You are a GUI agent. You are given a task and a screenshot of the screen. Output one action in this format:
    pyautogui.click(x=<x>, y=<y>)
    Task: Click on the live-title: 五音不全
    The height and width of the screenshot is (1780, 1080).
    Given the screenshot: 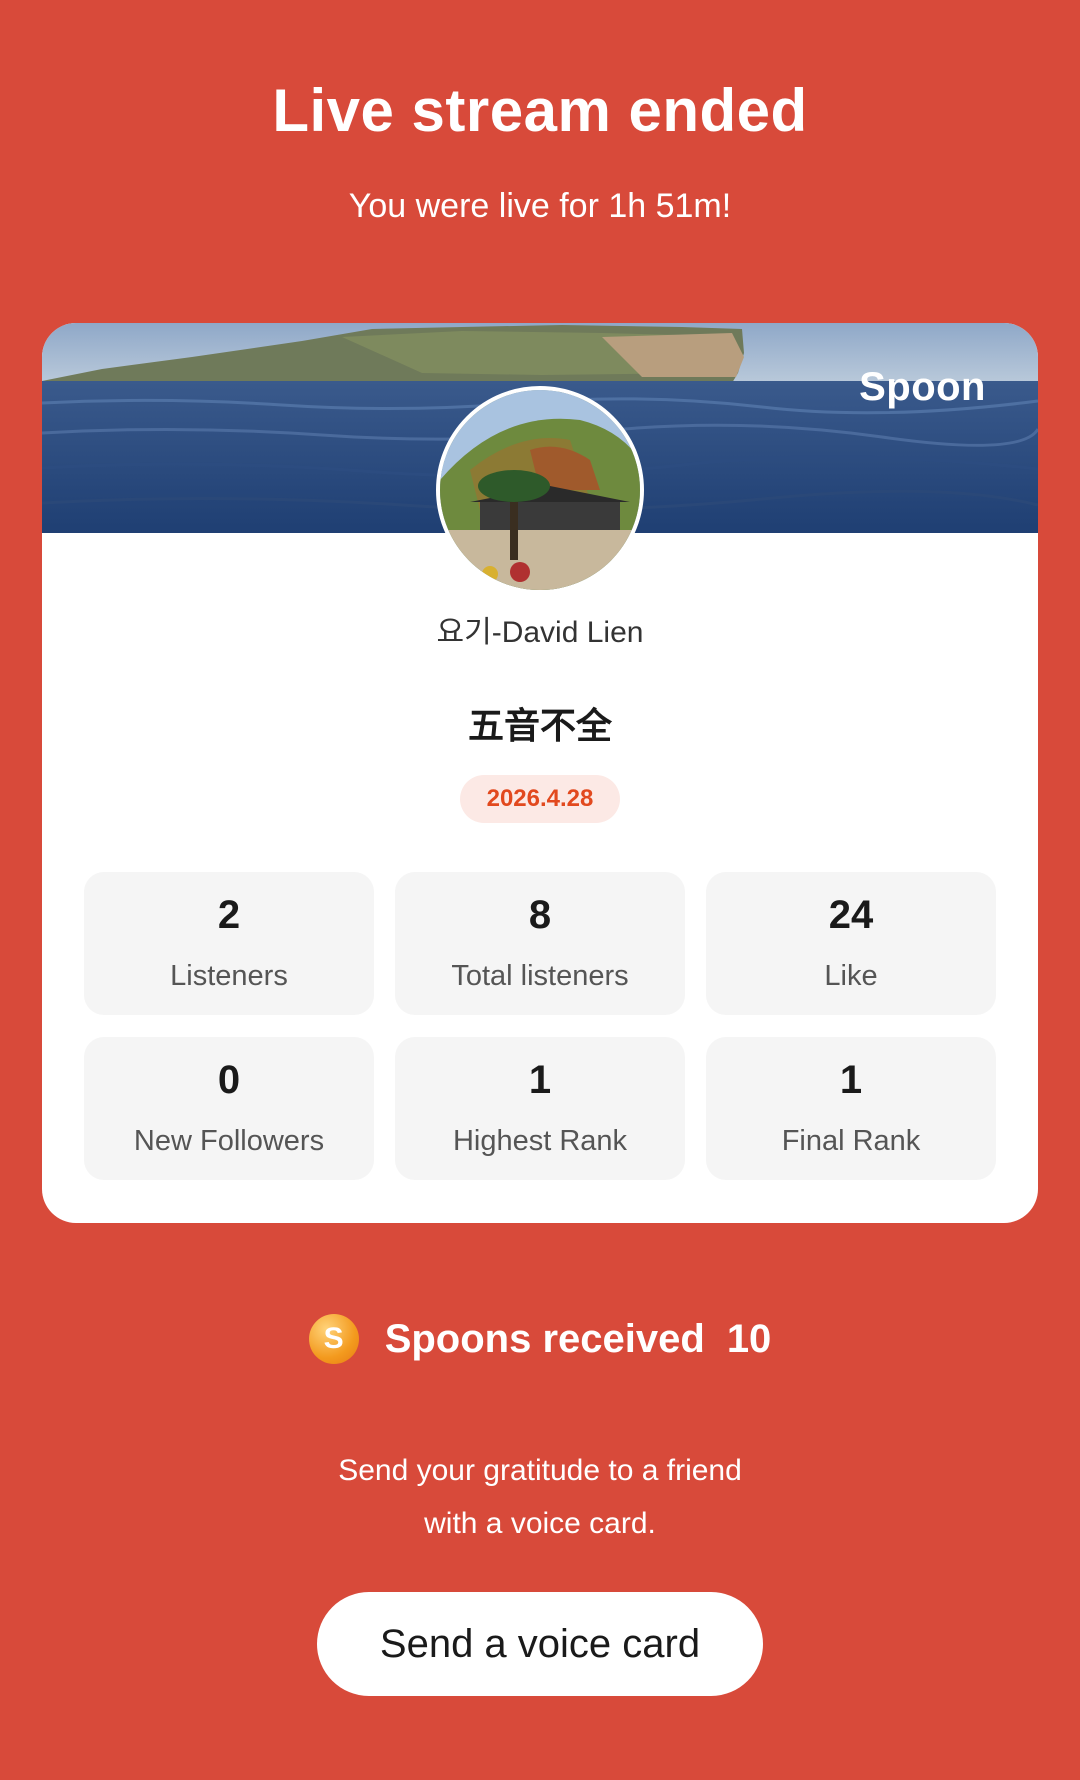 What is the action you would take?
    pyautogui.click(x=539, y=725)
    